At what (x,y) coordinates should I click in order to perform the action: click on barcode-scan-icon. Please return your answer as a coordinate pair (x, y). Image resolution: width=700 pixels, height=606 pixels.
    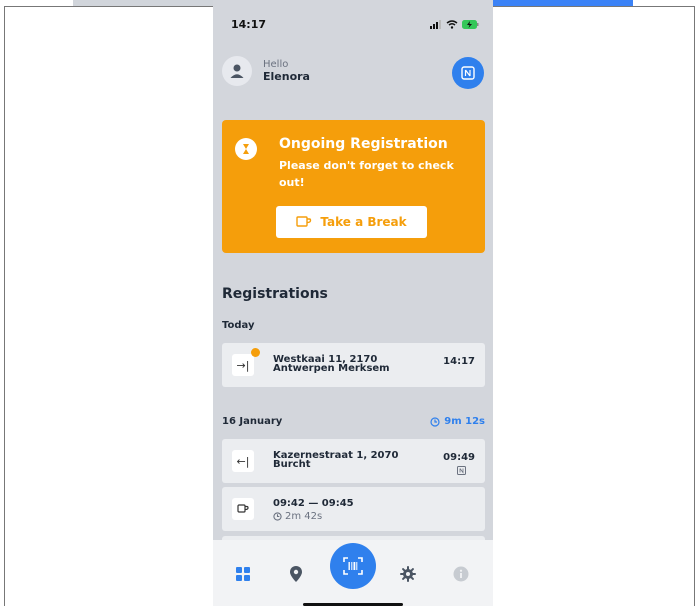
    Looking at the image, I should click on (353, 566).